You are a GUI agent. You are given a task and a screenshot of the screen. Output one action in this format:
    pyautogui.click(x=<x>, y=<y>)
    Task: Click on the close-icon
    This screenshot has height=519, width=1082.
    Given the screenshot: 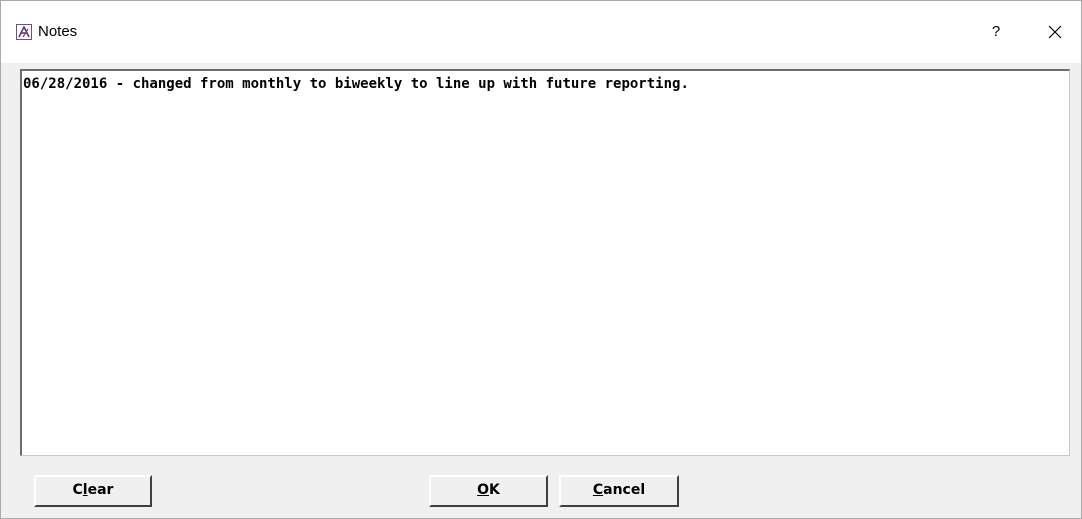 What is the action you would take?
    pyautogui.click(x=1055, y=32)
    